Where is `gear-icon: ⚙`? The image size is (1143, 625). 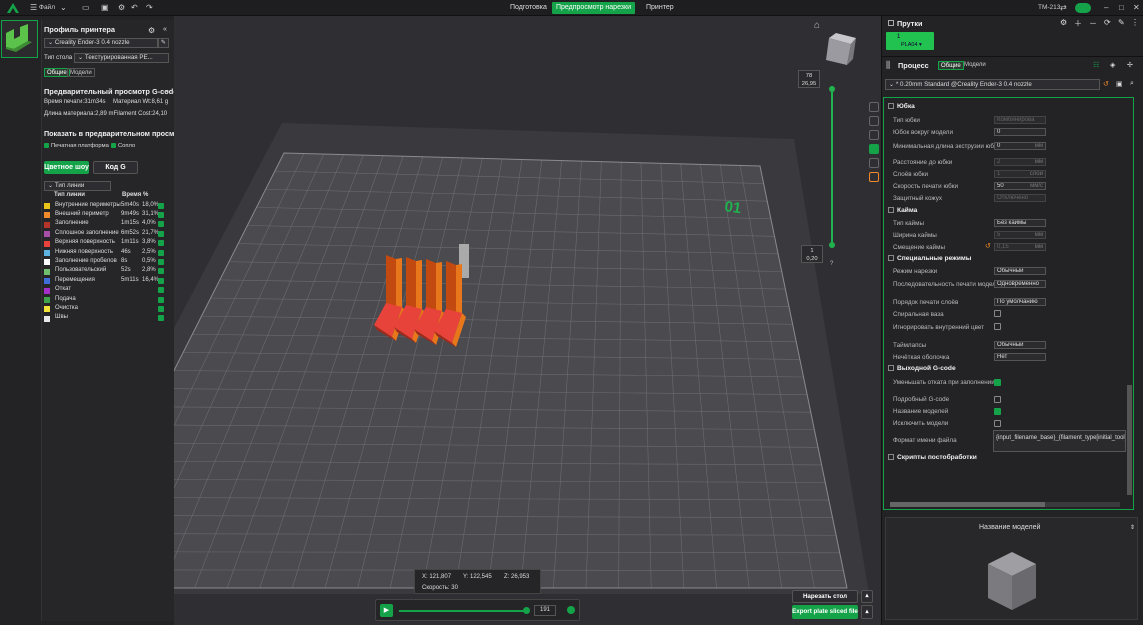
gear-icon: ⚙ is located at coordinates (121, 7).